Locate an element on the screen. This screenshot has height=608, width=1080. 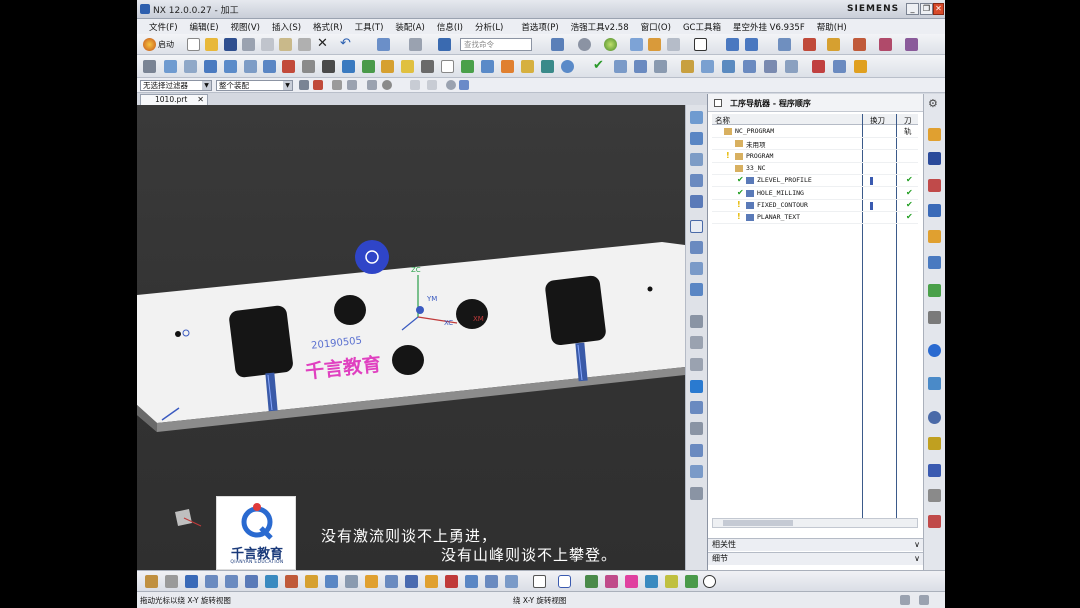
btb-tool-26-icon is located at coordinates (671, 581).